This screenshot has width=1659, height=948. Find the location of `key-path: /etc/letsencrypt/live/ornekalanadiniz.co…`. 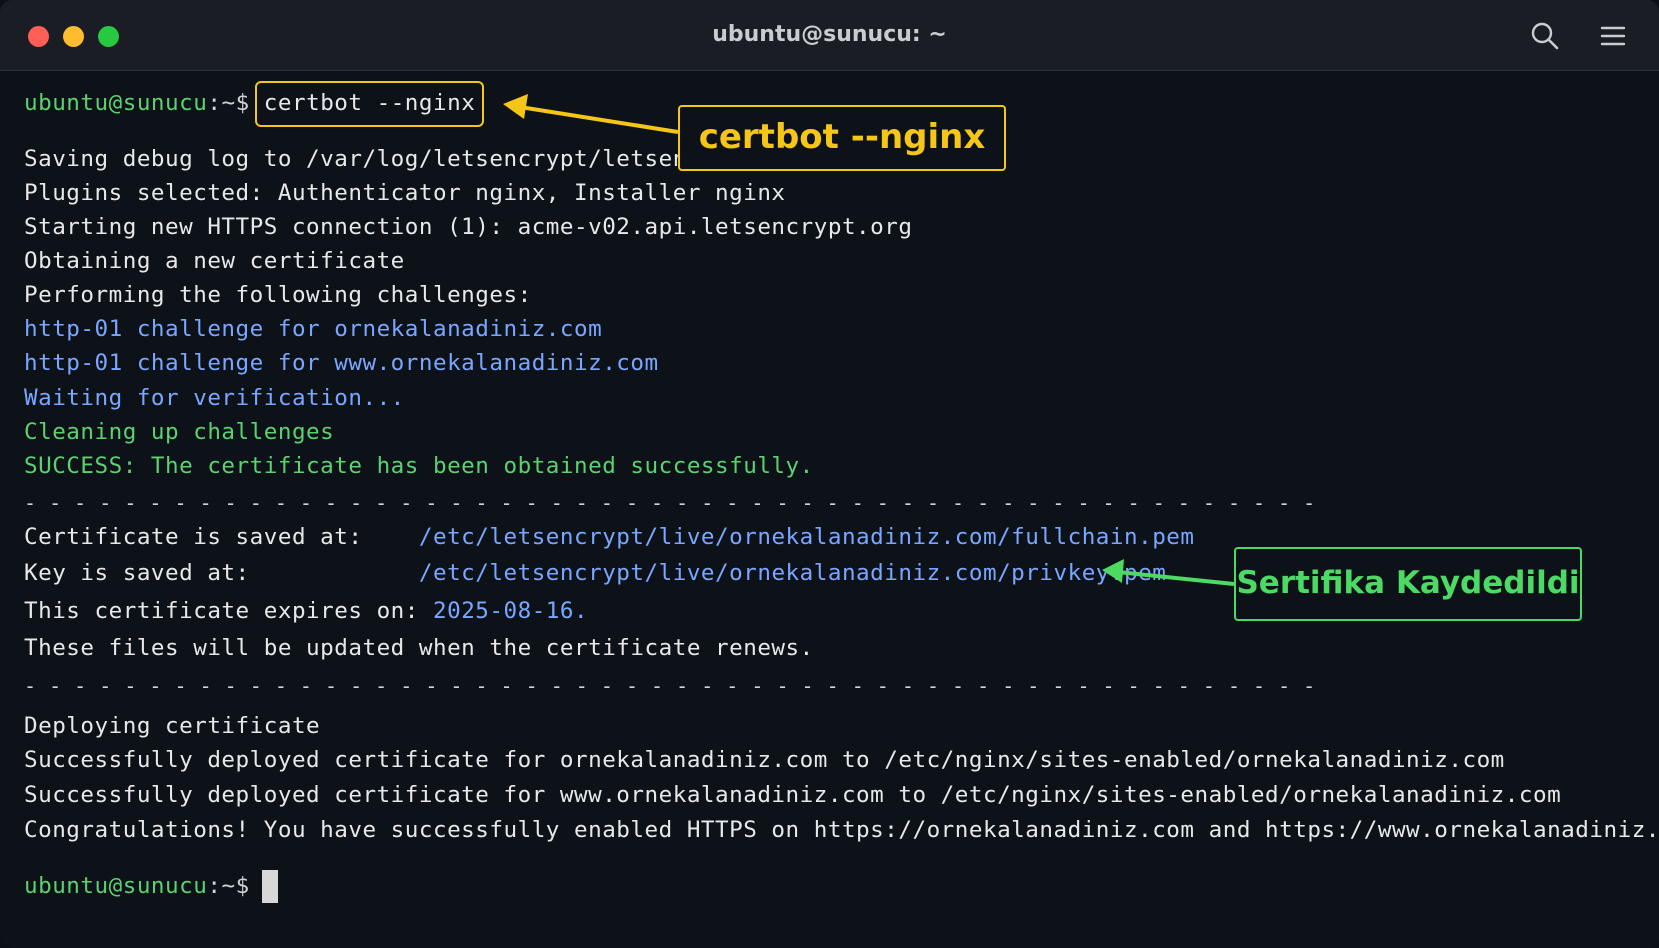

key-path: /etc/letsencrypt/live/ornekalanadiniz.co… is located at coordinates (792, 573).